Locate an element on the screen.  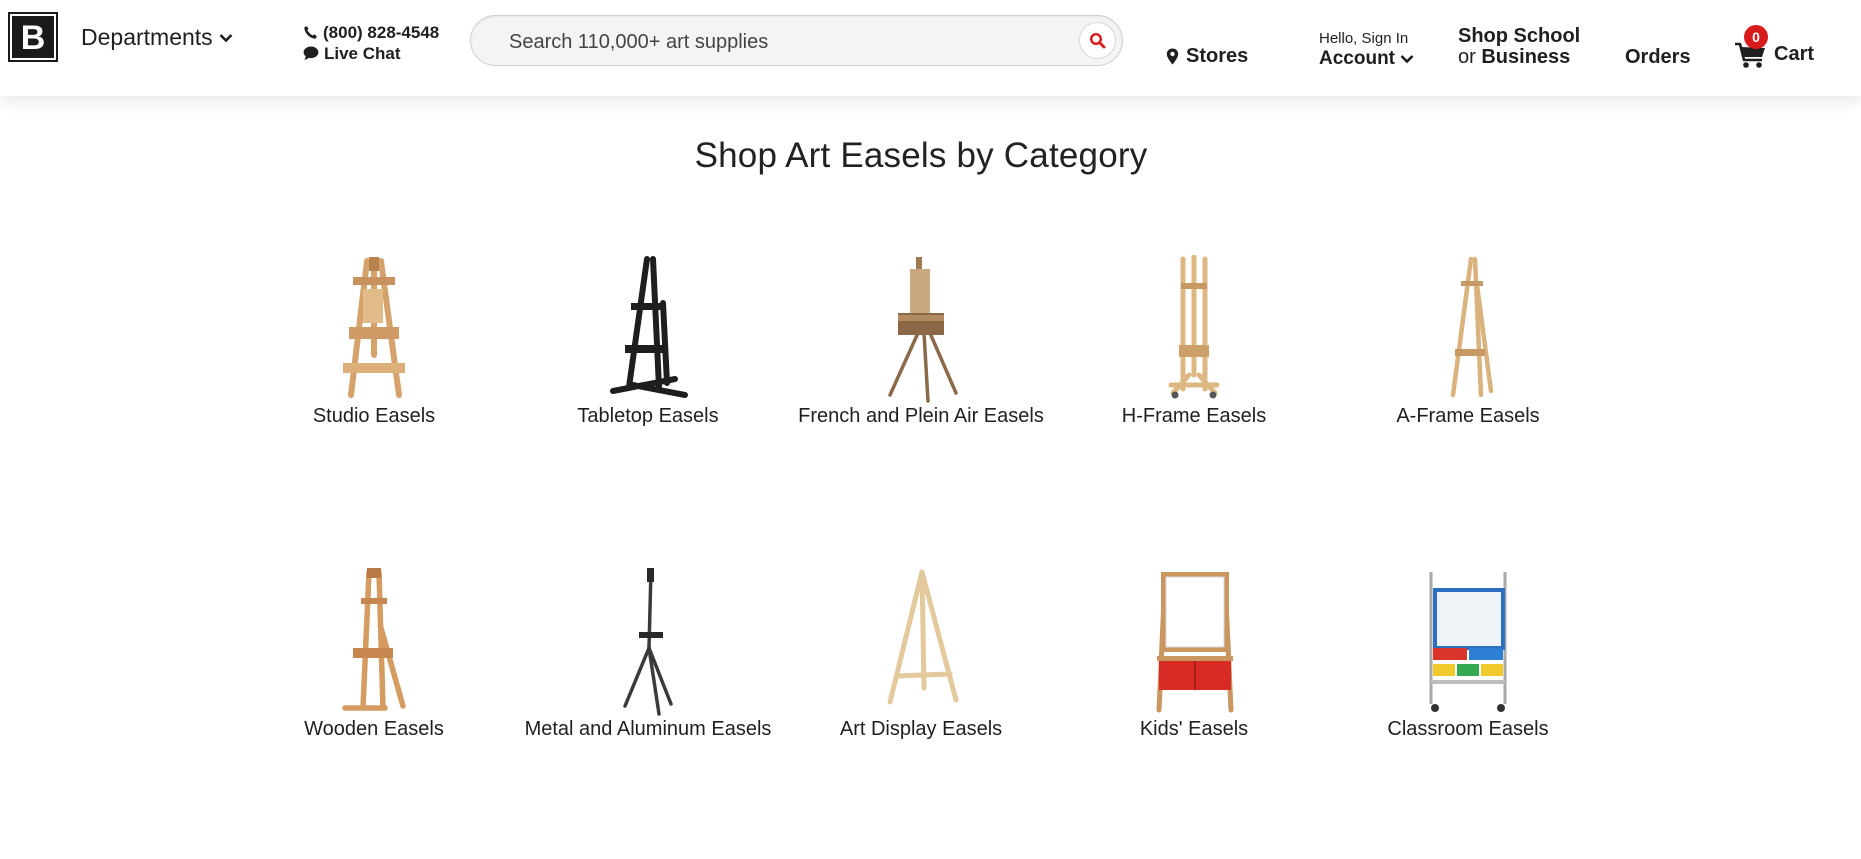
category-label: H-Frame Easels is located at coordinates (1194, 416).